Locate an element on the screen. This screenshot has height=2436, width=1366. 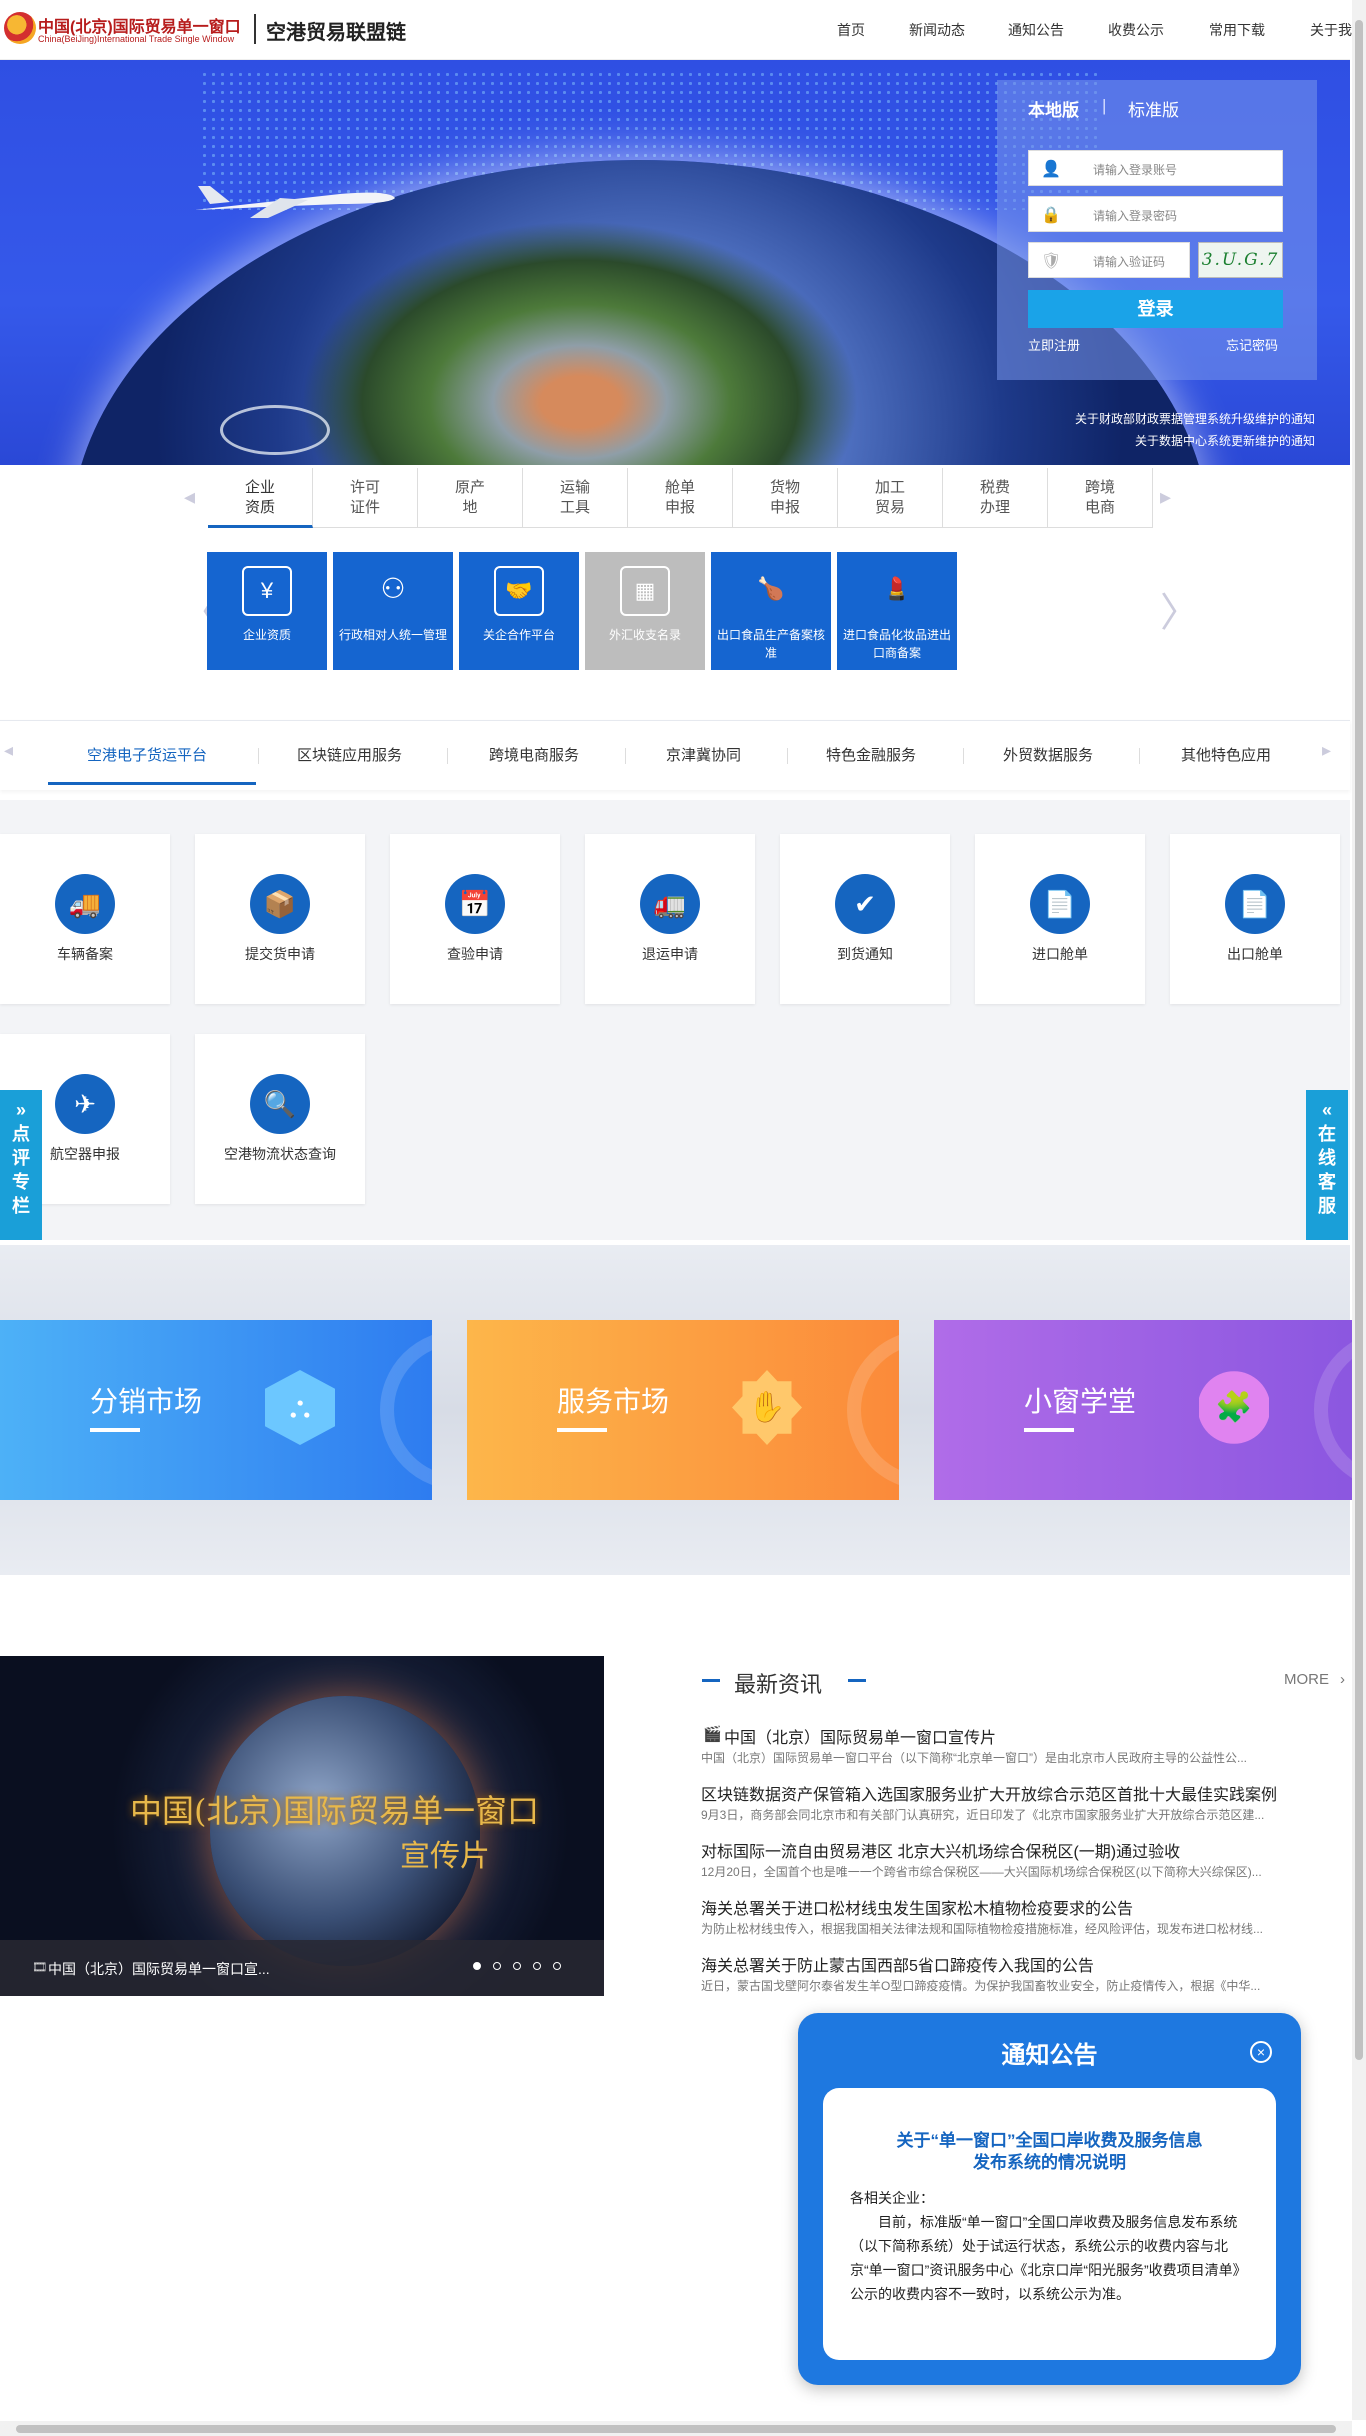
news-title: 中国（北京）国际贸易单一窗口宣传片 is located at coordinates (1045, 1736).